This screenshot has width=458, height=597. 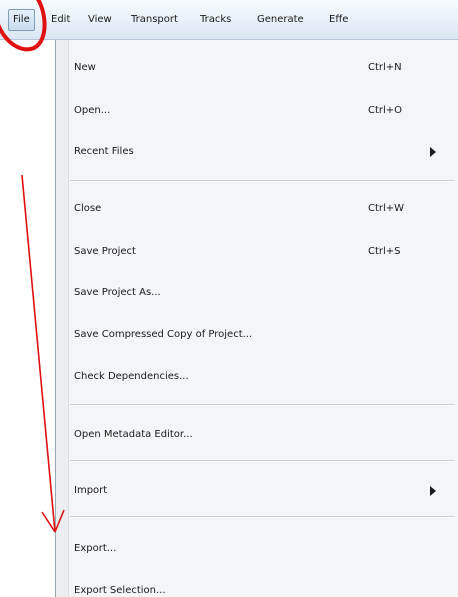 What do you see at coordinates (48, 522) in the screenshot?
I see `annotation-arrow-head-left` at bounding box center [48, 522].